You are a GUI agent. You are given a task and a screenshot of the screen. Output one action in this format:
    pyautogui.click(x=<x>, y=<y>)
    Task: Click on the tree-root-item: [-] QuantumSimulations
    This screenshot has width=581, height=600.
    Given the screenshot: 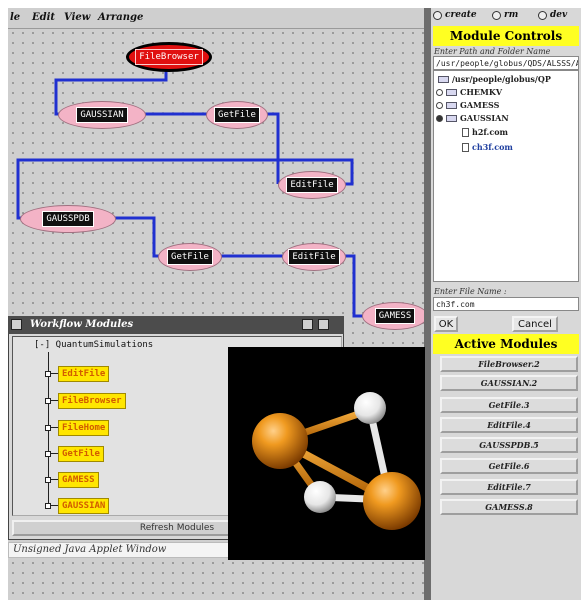 What is the action you would take?
    pyautogui.click(x=93, y=345)
    